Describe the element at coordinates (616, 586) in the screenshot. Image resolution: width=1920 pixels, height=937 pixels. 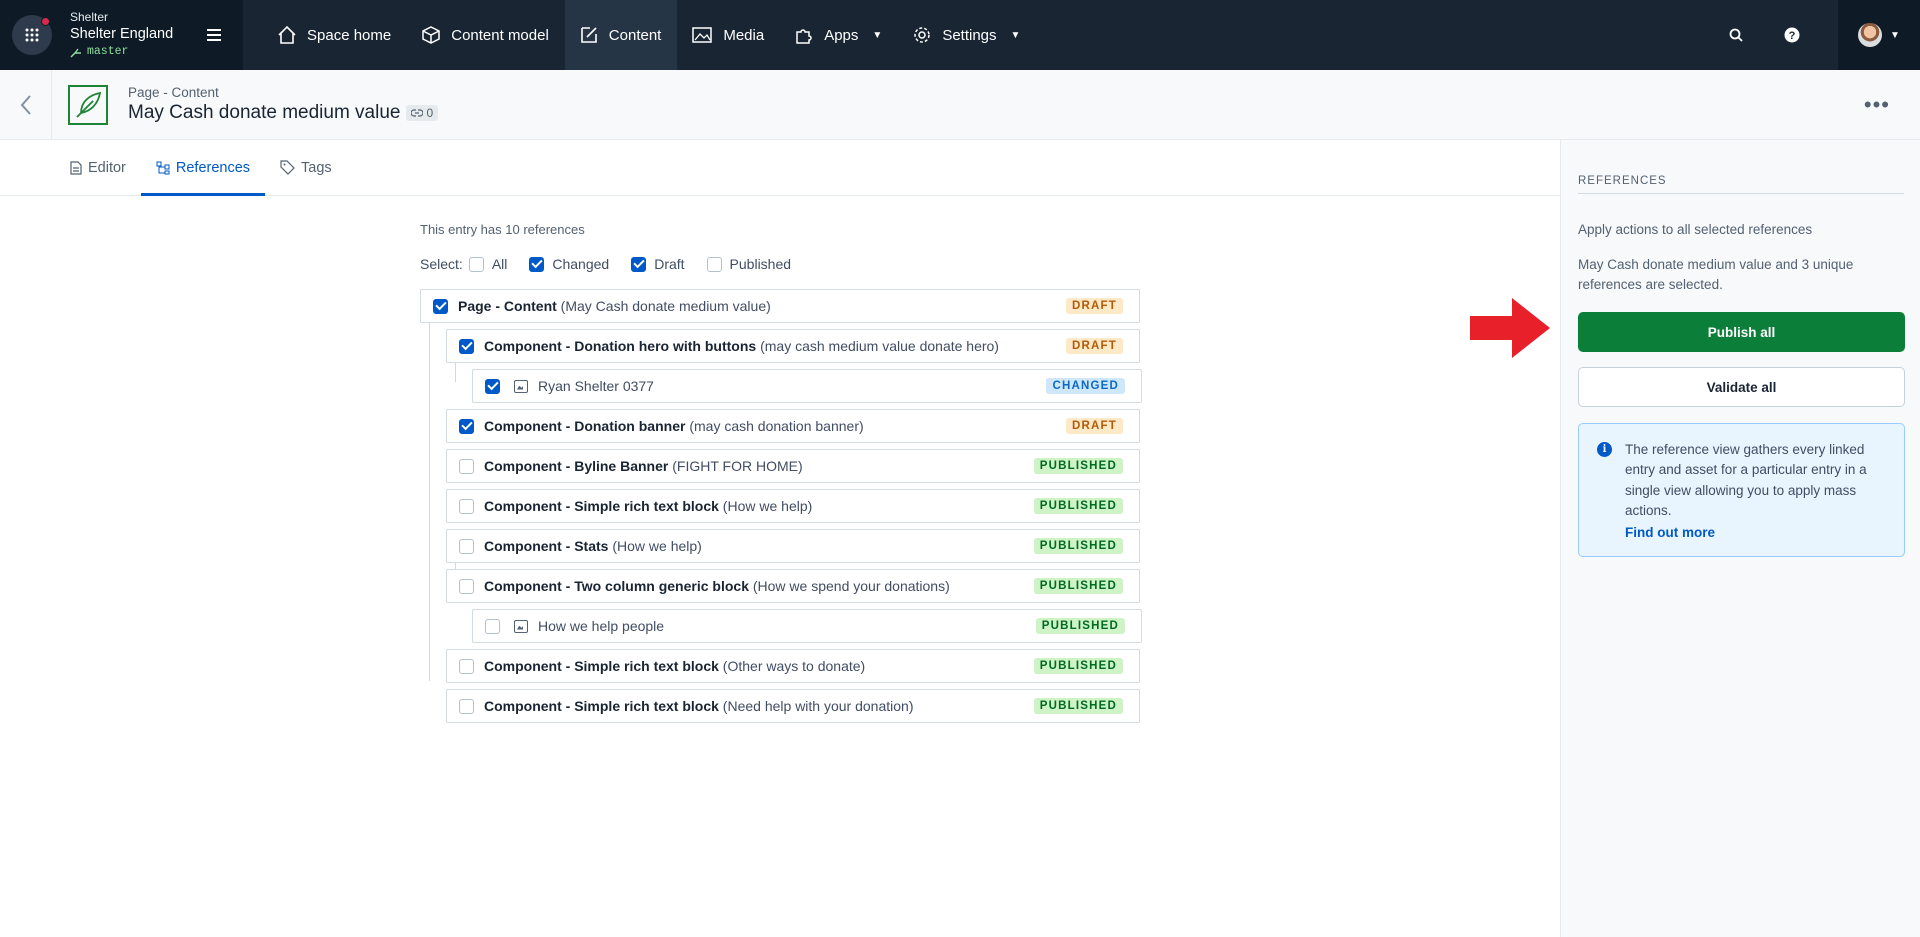
I see `reference-content-type: Component - Two column generic block` at that location.